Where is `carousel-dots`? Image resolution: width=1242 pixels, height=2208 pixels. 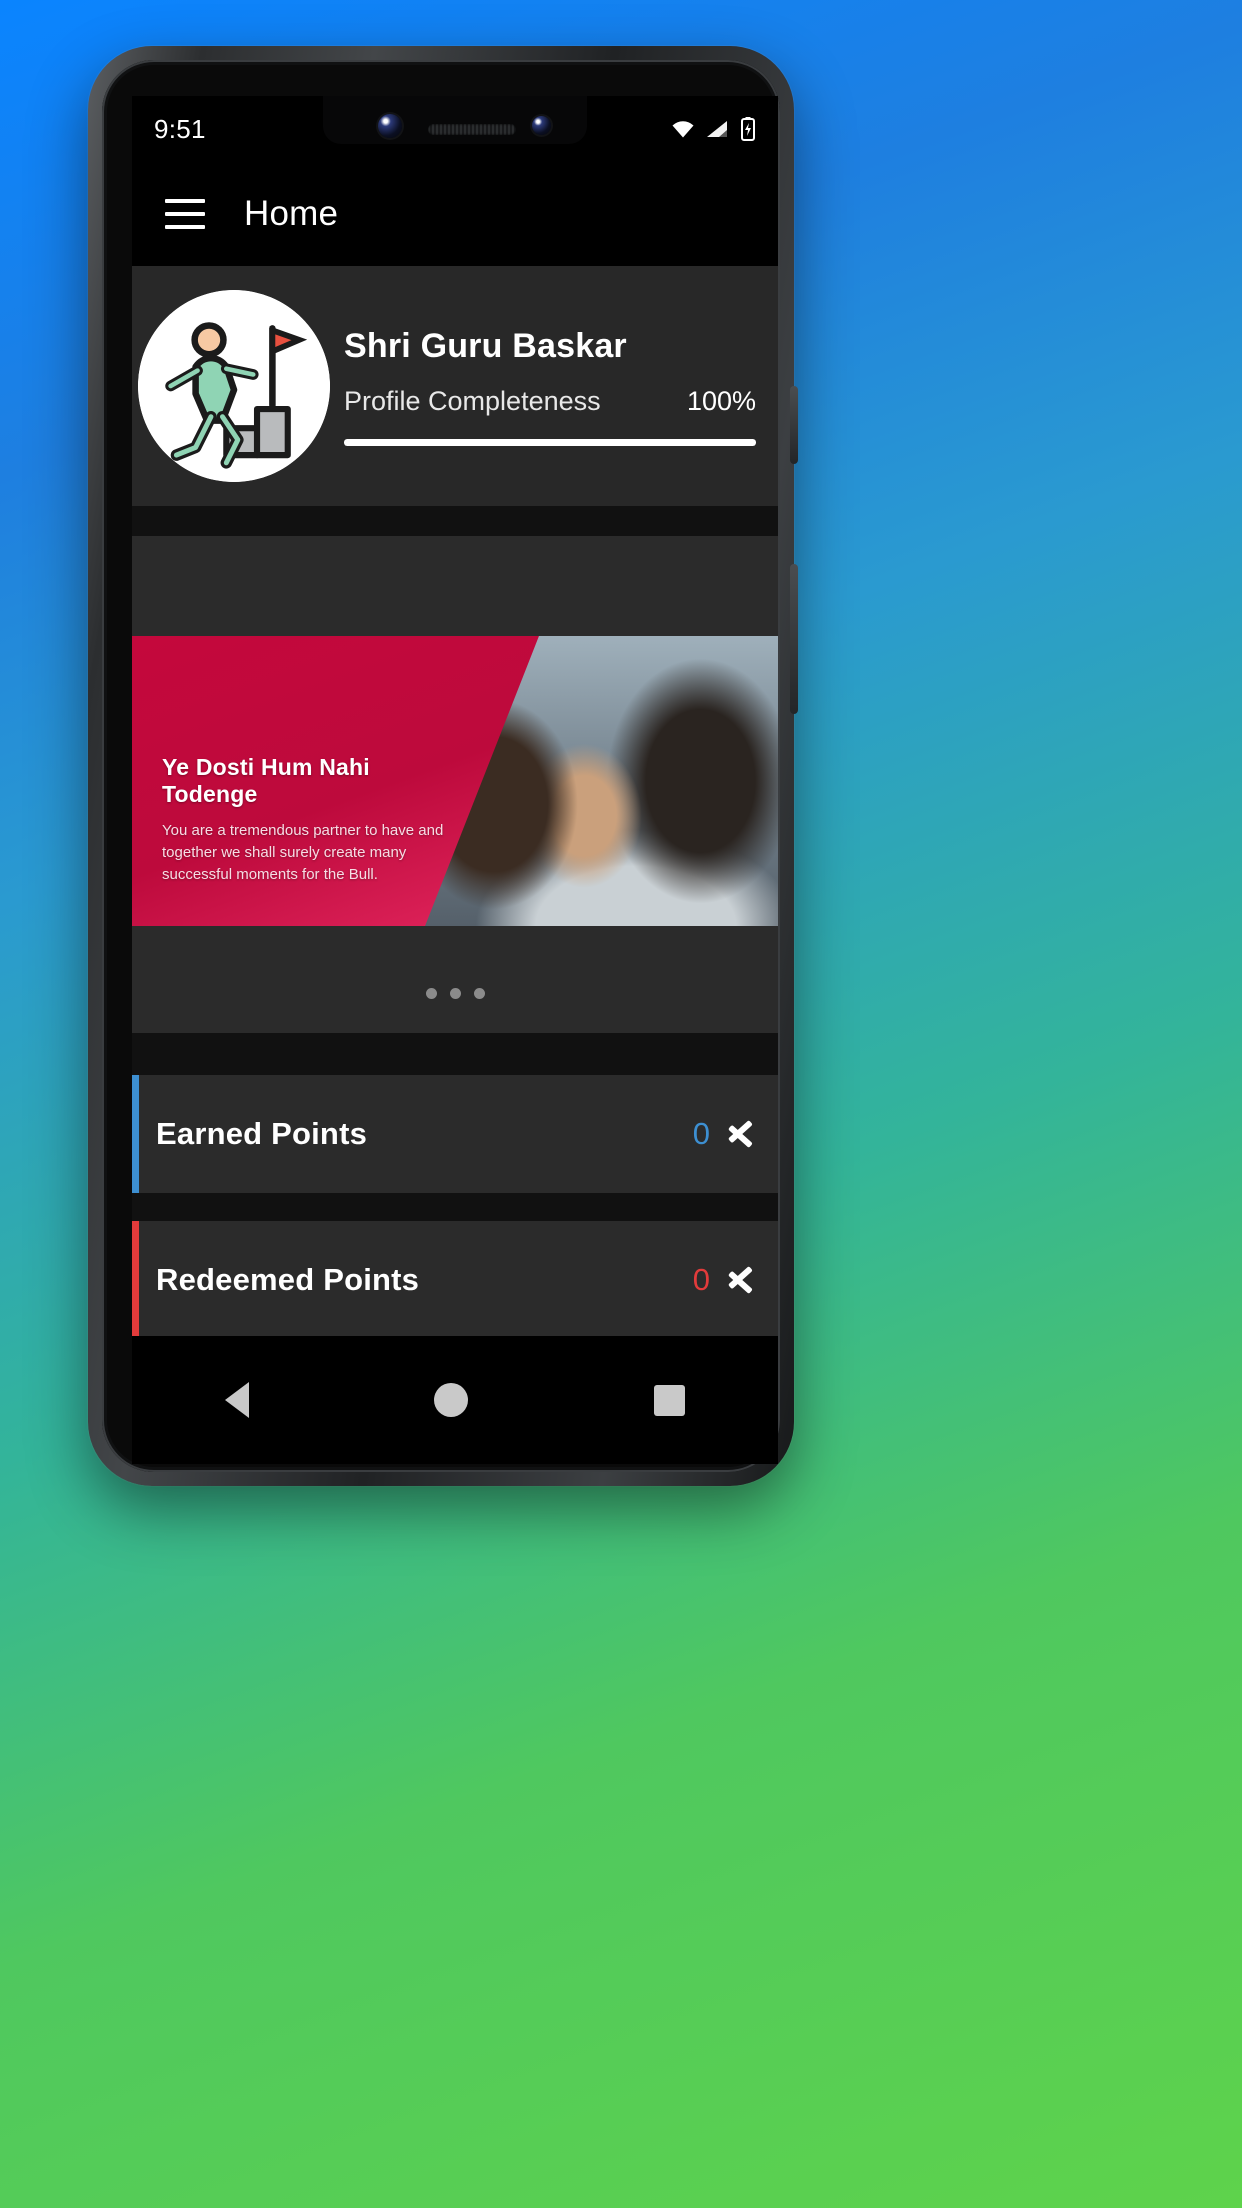
carousel-dots is located at coordinates (455, 979).